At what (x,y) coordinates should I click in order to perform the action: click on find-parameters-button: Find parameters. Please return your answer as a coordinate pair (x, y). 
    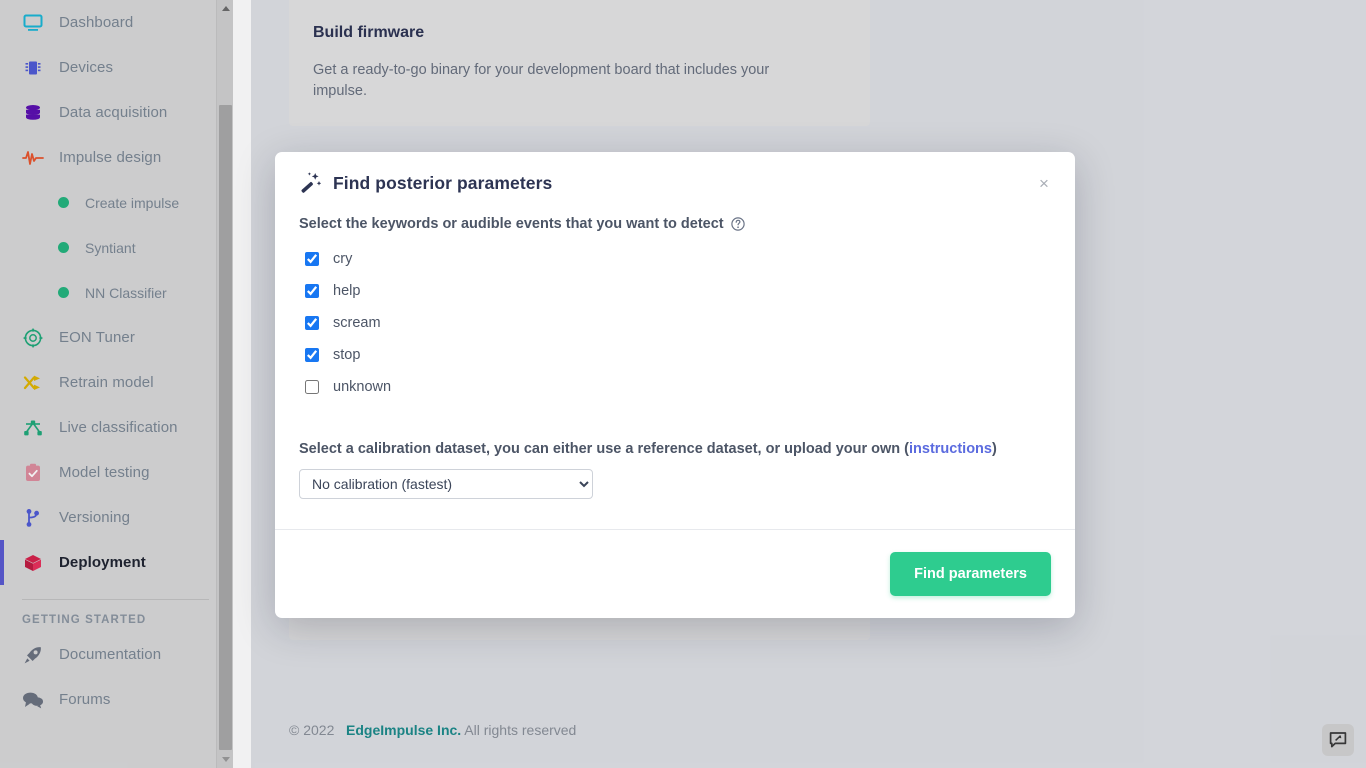
    Looking at the image, I should click on (970, 574).